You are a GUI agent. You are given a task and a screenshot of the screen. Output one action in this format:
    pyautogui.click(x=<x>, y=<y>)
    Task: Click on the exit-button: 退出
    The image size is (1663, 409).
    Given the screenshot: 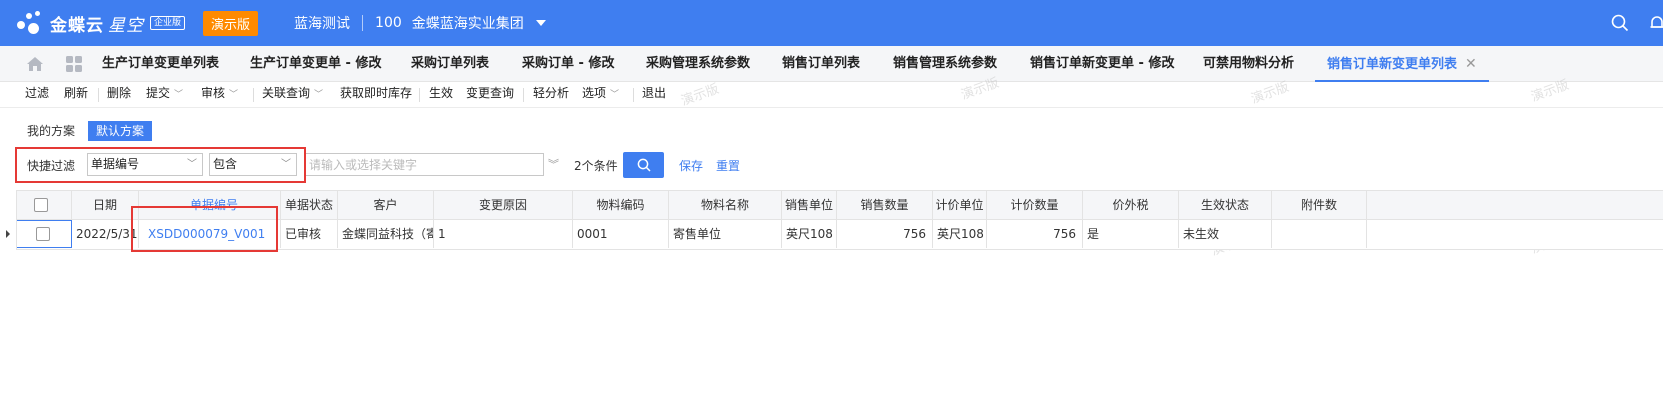 What is the action you would take?
    pyautogui.click(x=654, y=95)
    